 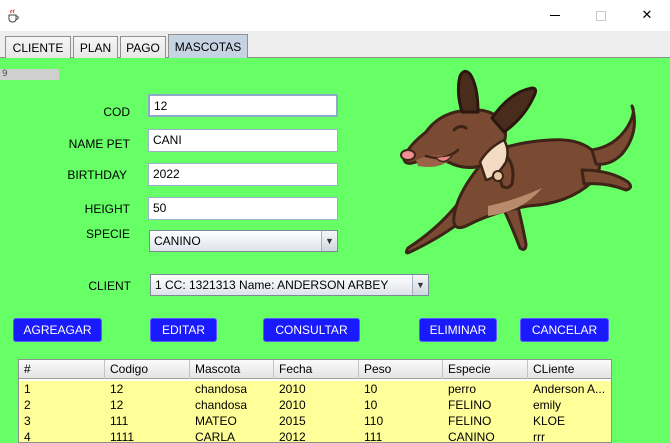 What do you see at coordinates (518, 162) in the screenshot?
I see `dog-illustration` at bounding box center [518, 162].